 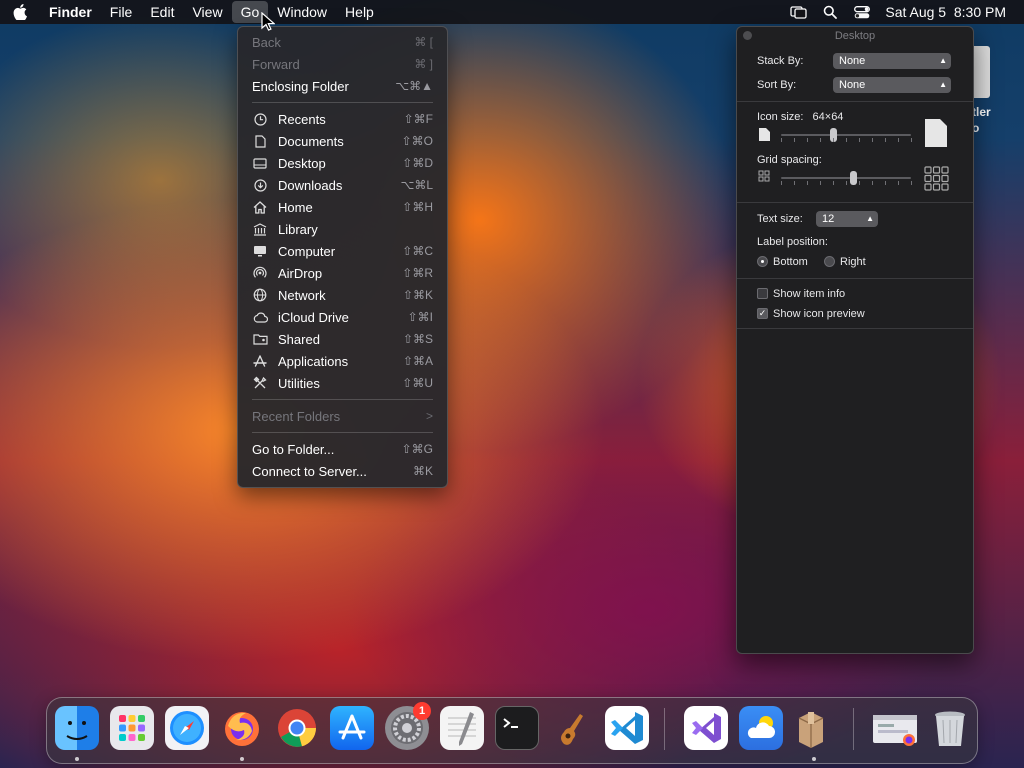 What do you see at coordinates (853, 178) in the screenshot?
I see `grid-spacing-slider-knob` at bounding box center [853, 178].